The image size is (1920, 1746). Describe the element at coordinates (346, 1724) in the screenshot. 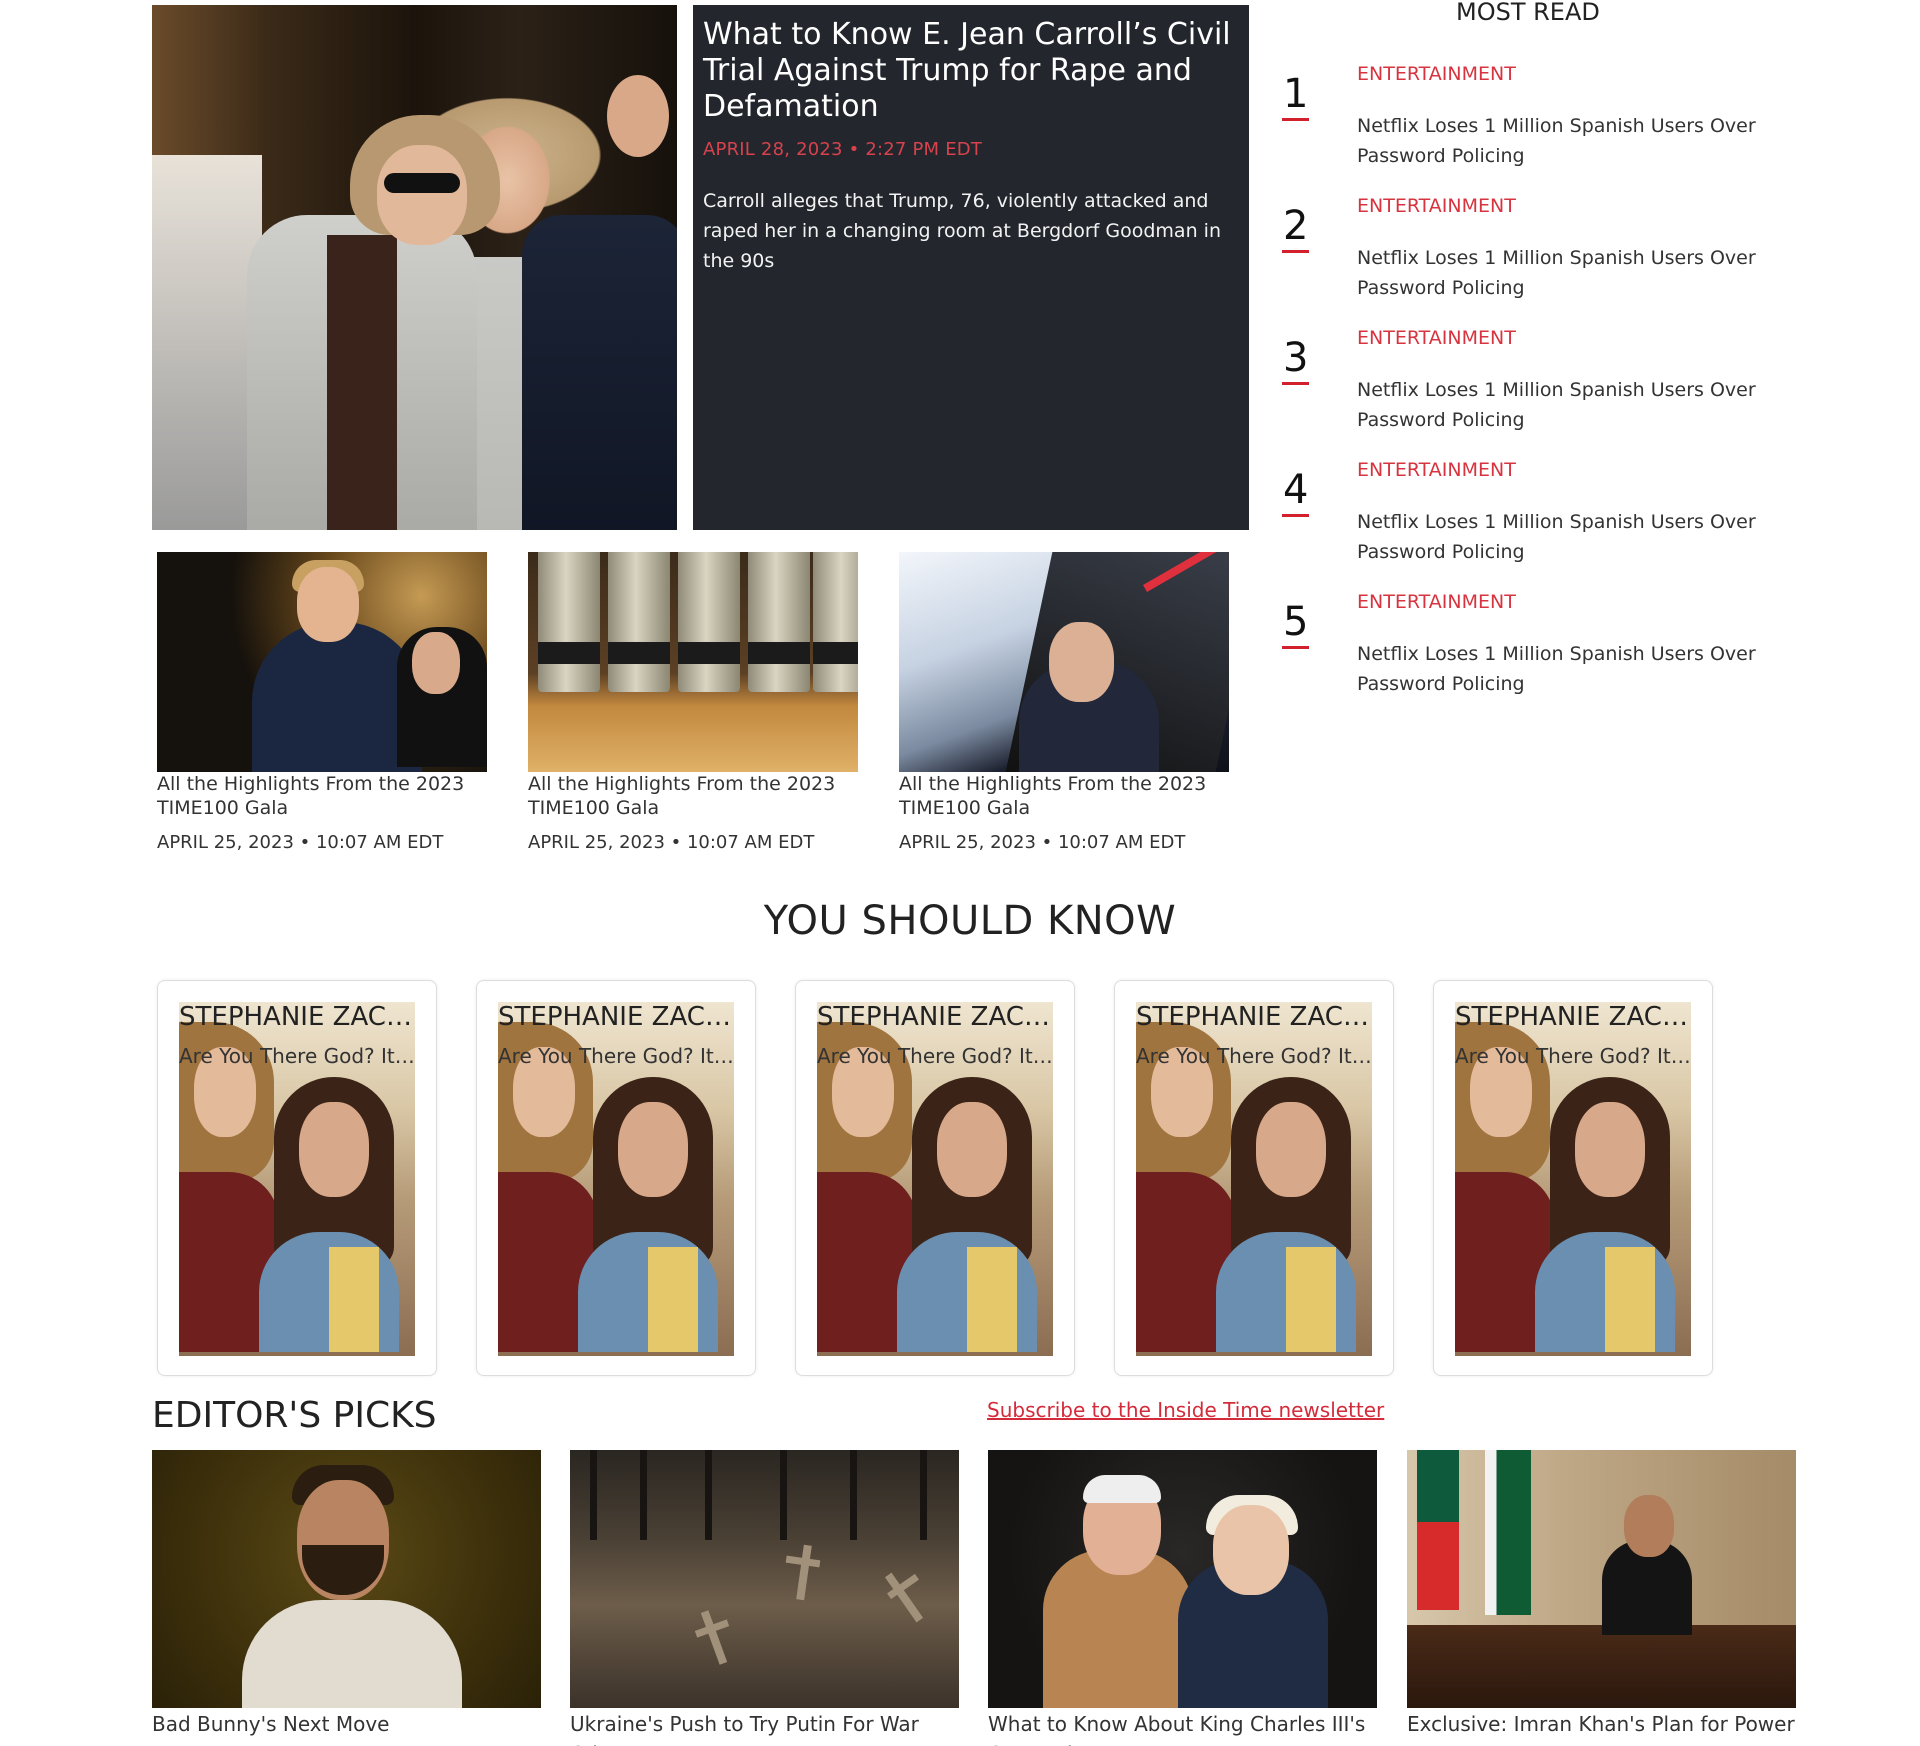

I see `editors-pick-caption: Bad Bunny's Next Move` at that location.